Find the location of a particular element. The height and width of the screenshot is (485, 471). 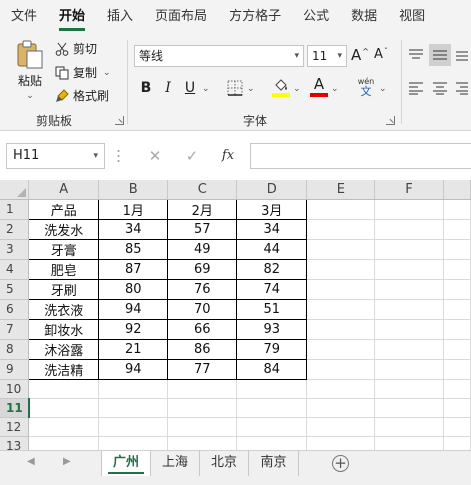

cell: 牙膏 is located at coordinates (64, 249).